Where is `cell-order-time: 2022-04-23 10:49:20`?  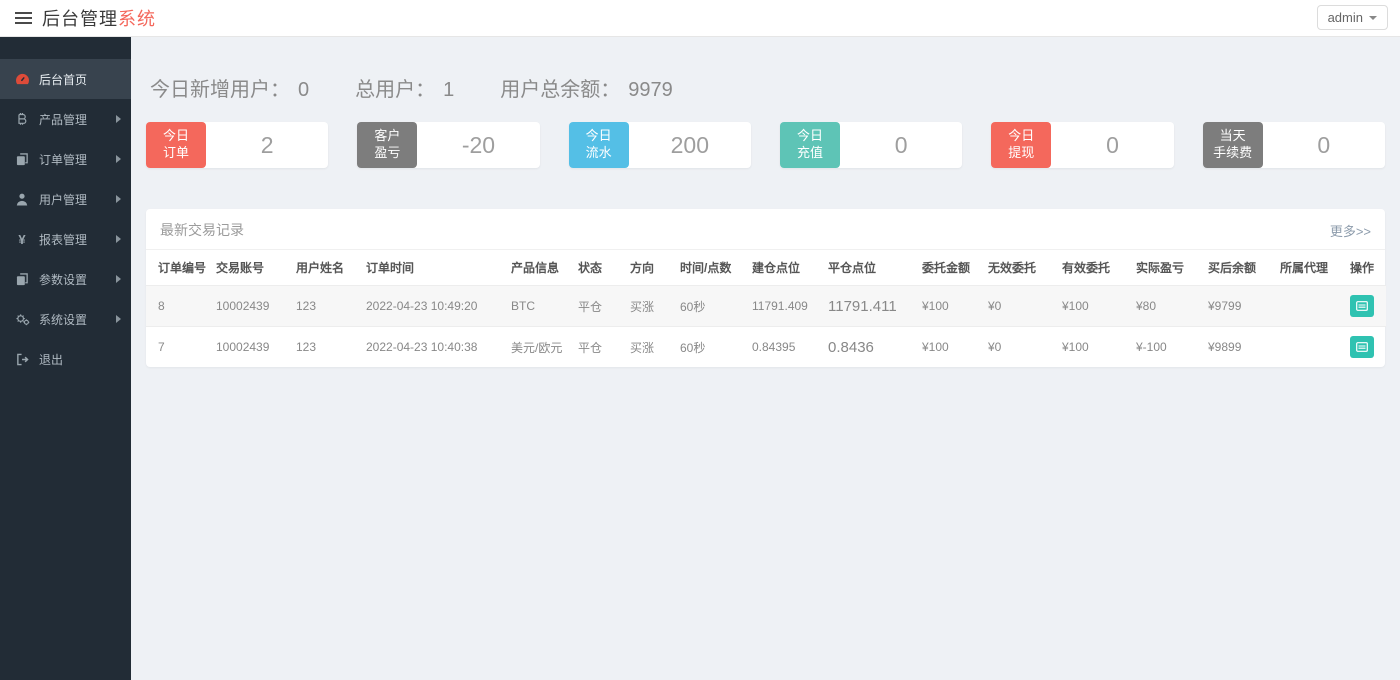 cell-order-time: 2022-04-23 10:49:20 is located at coordinates (432, 306).